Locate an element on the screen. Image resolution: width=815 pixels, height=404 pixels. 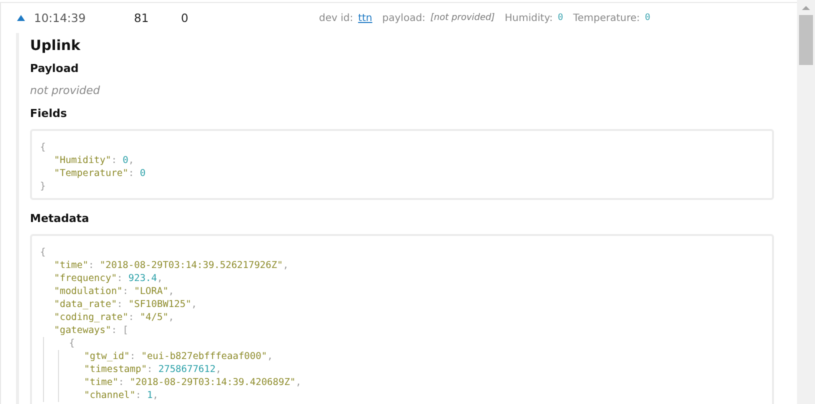
code-line: } is located at coordinates (43, 186).